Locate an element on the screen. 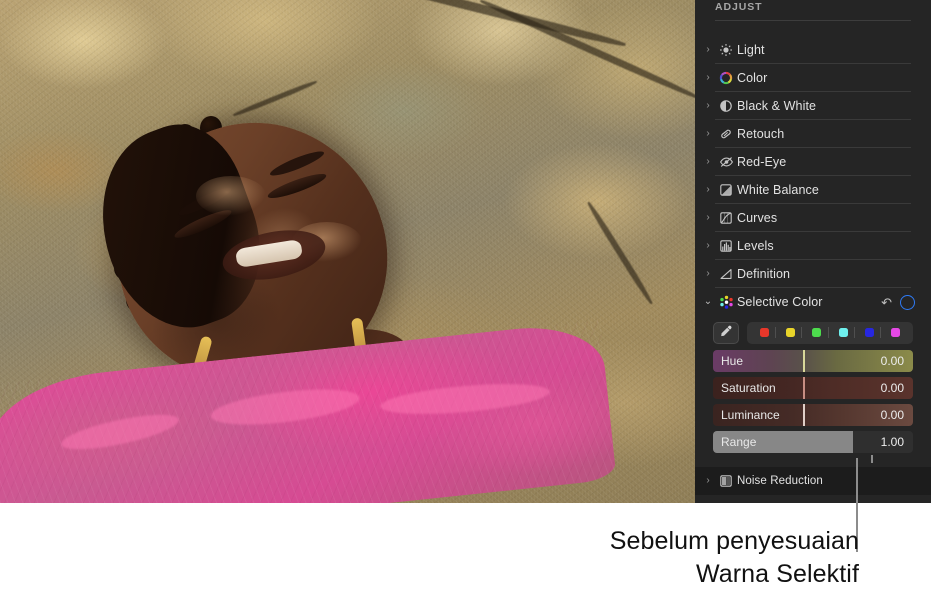  panel-title-divider is located at coordinates (813, 20).